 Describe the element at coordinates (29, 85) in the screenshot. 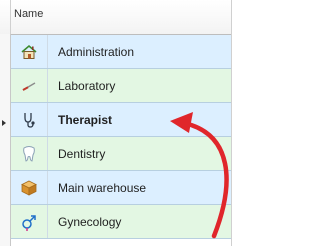

I see `pipette-icon` at that location.